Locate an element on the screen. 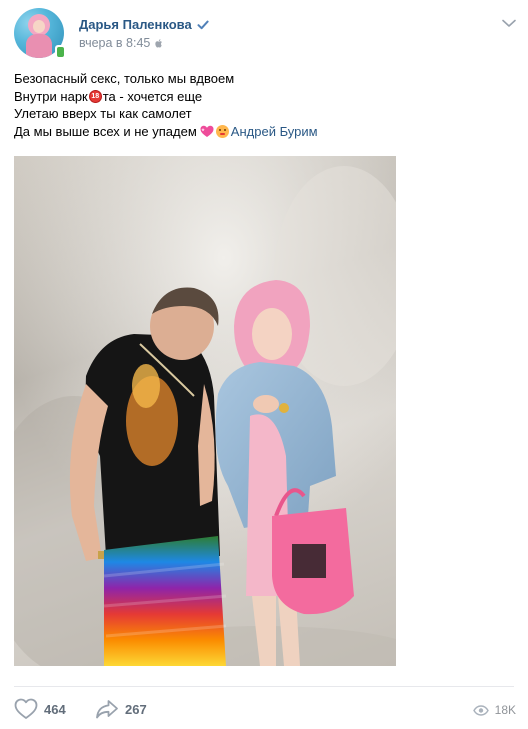 The width and height of the screenshot is (528, 729). post-line-4-text: Да мы выше всех и не упадем is located at coordinates (105, 131).